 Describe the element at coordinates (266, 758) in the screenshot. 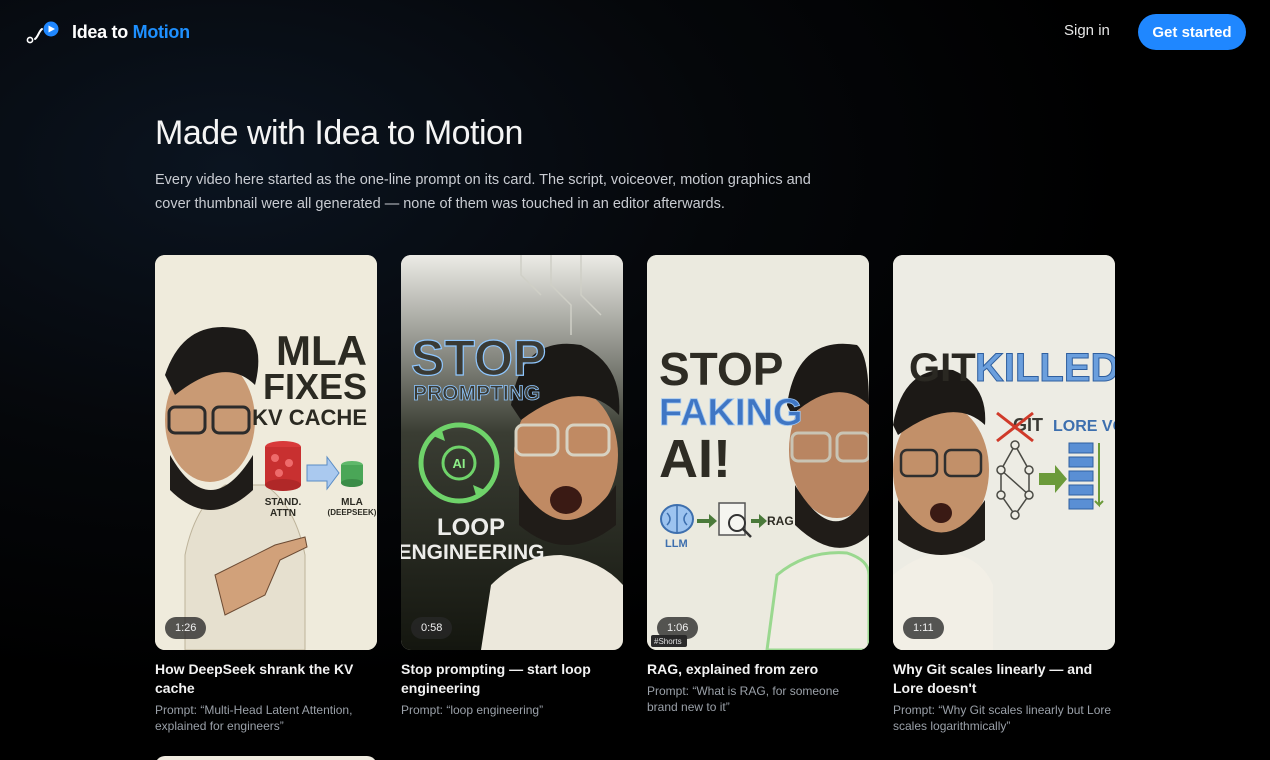

I see `next-row-card-peek` at that location.